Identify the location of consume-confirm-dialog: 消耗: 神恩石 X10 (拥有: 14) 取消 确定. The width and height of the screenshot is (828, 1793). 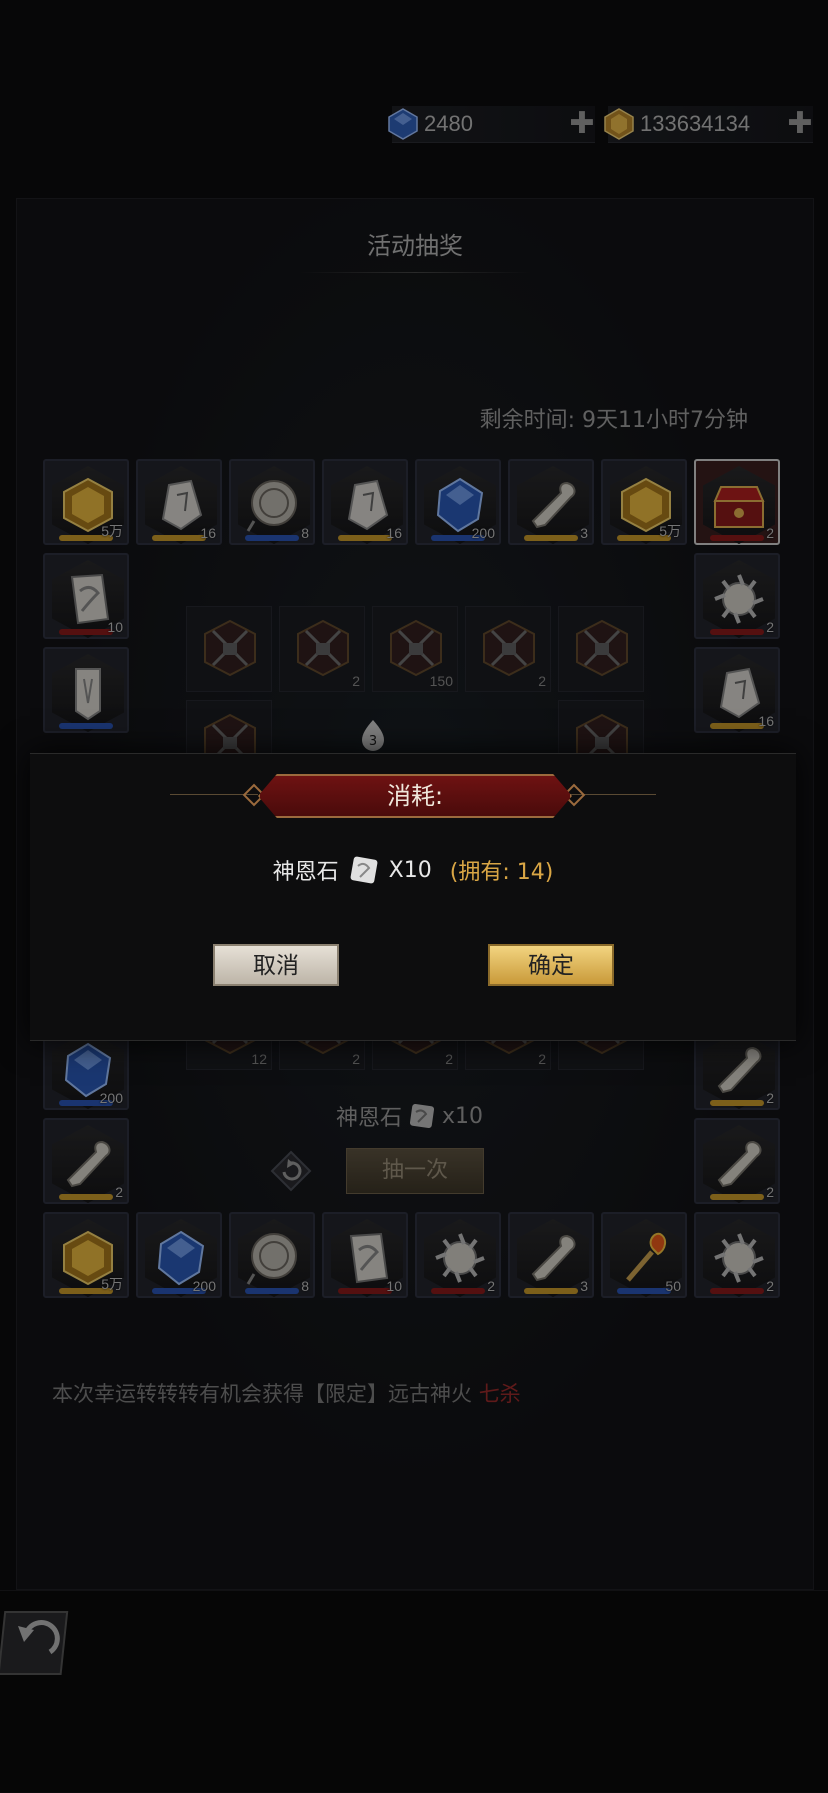
(413, 897).